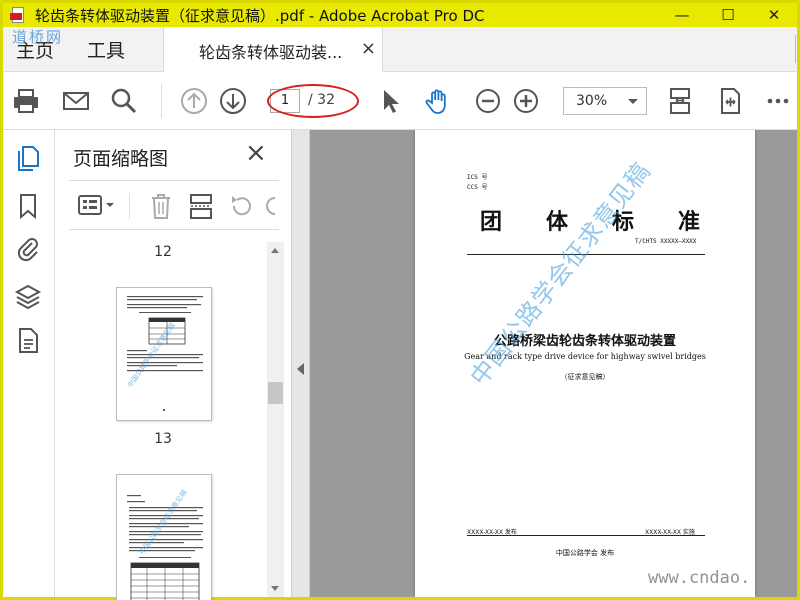  What do you see at coordinates (585, 553) in the screenshot?
I see `issuer: 中国公路学会 发布` at bounding box center [585, 553].